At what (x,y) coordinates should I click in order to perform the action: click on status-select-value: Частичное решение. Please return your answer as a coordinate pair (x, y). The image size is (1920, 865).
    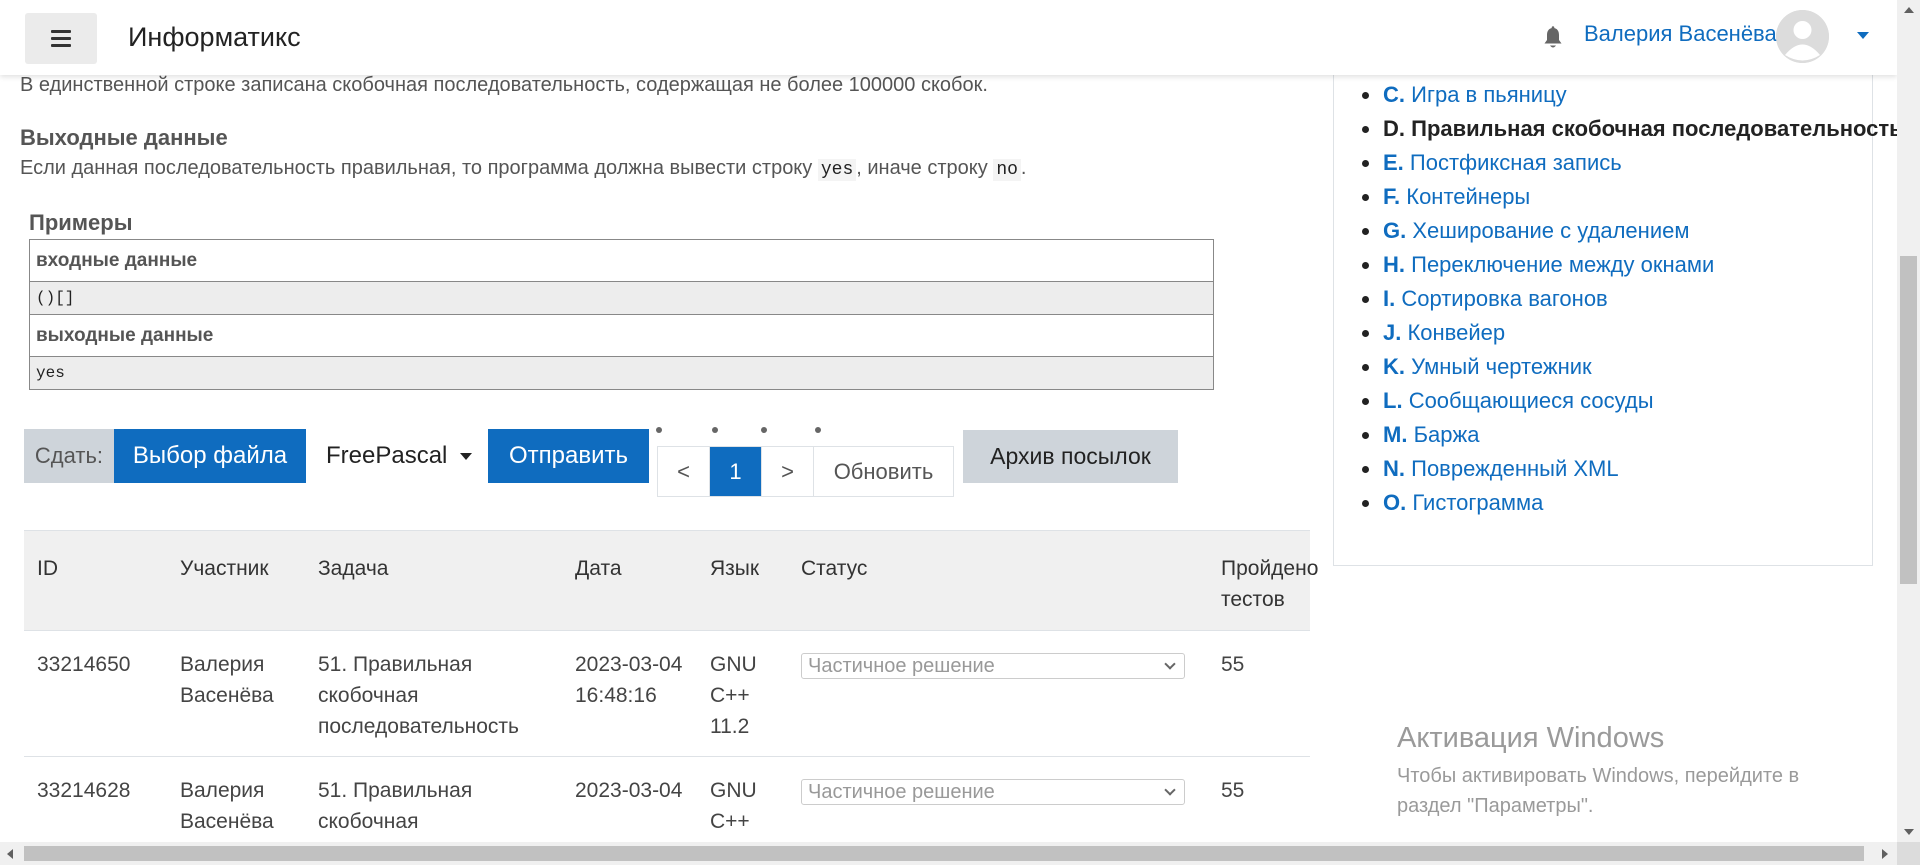
    Looking at the image, I should click on (901, 666).